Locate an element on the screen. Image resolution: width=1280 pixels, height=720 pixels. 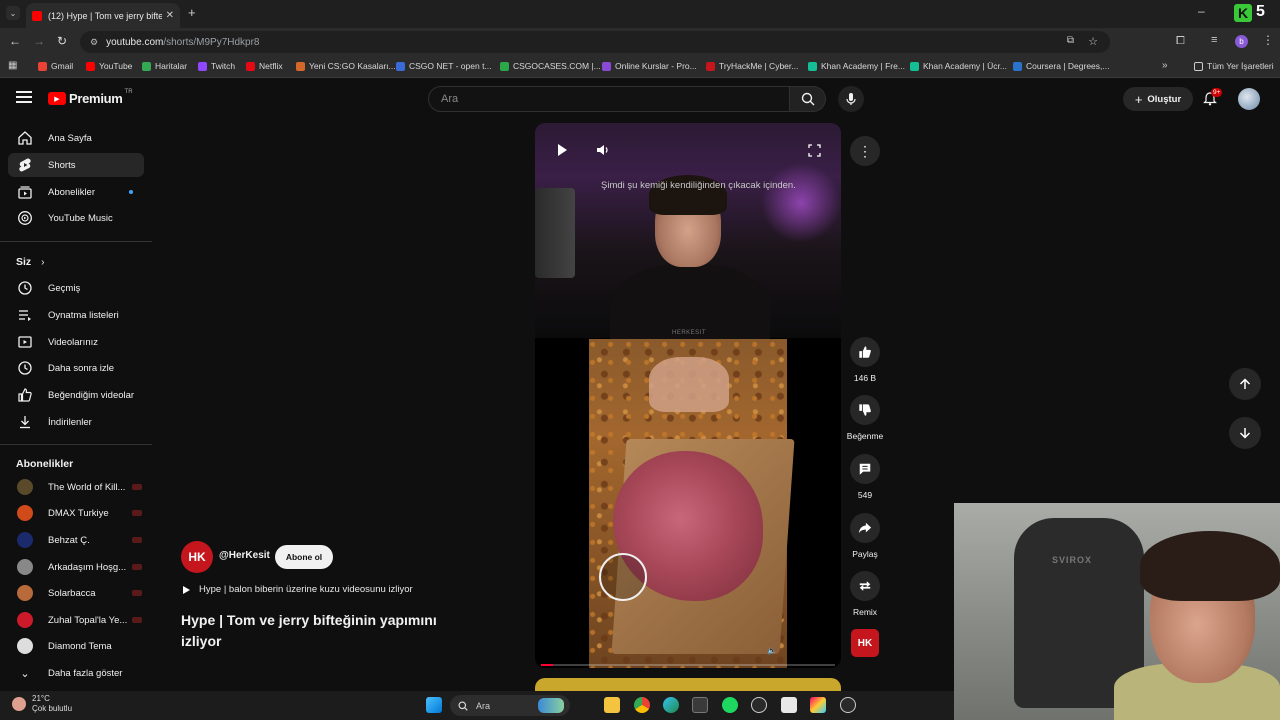
minimize-button: – is located at coordinates (1201, 11).